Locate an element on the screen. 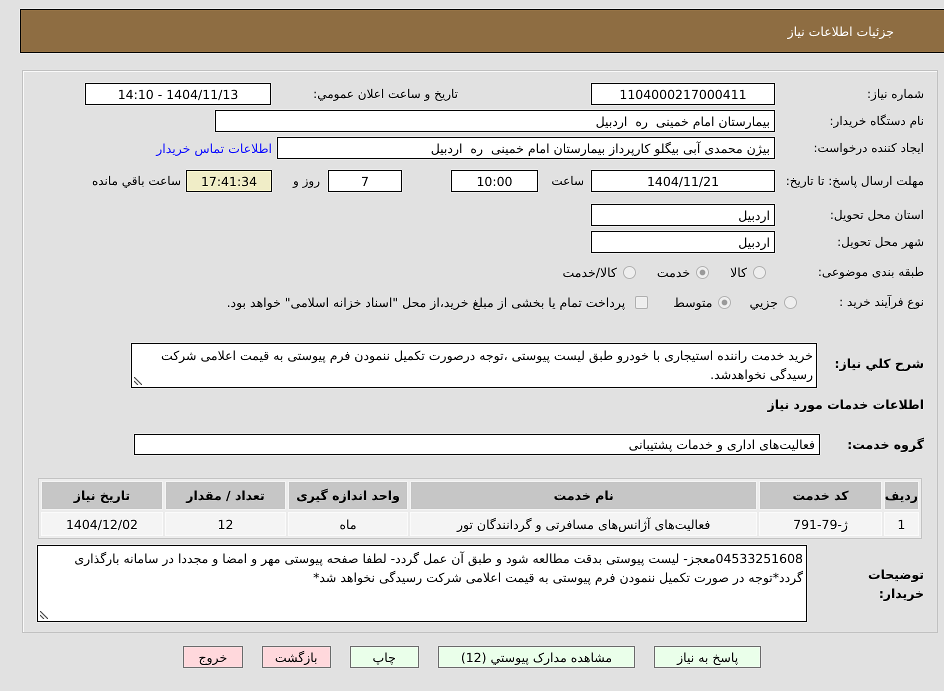 The width and height of the screenshot is (944, 691). page-title: جزئیات اطلاعات نیاز is located at coordinates (841, 31).